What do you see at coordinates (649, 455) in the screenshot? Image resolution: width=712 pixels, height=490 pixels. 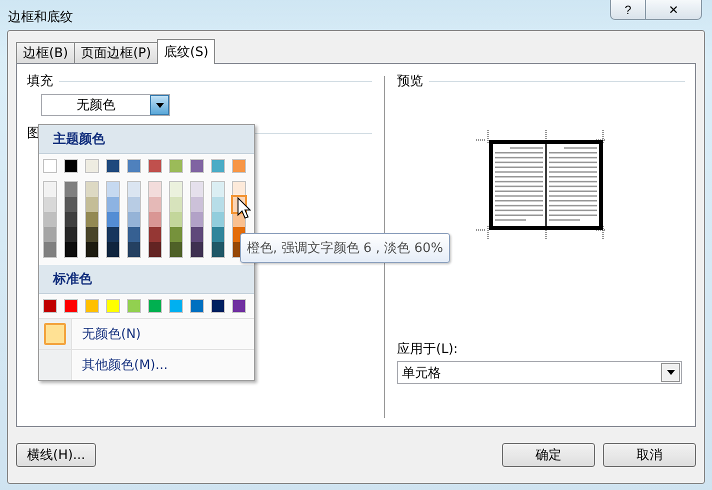 I see `cancel-button: 取消` at bounding box center [649, 455].